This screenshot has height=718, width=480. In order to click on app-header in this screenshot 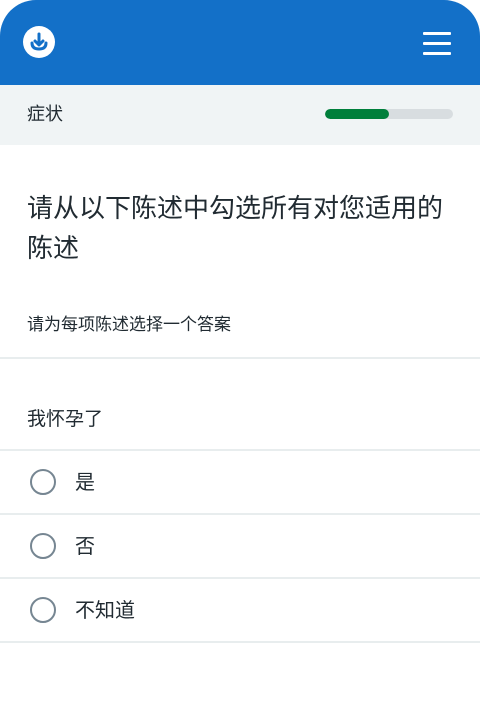, I will do `click(240, 42)`.